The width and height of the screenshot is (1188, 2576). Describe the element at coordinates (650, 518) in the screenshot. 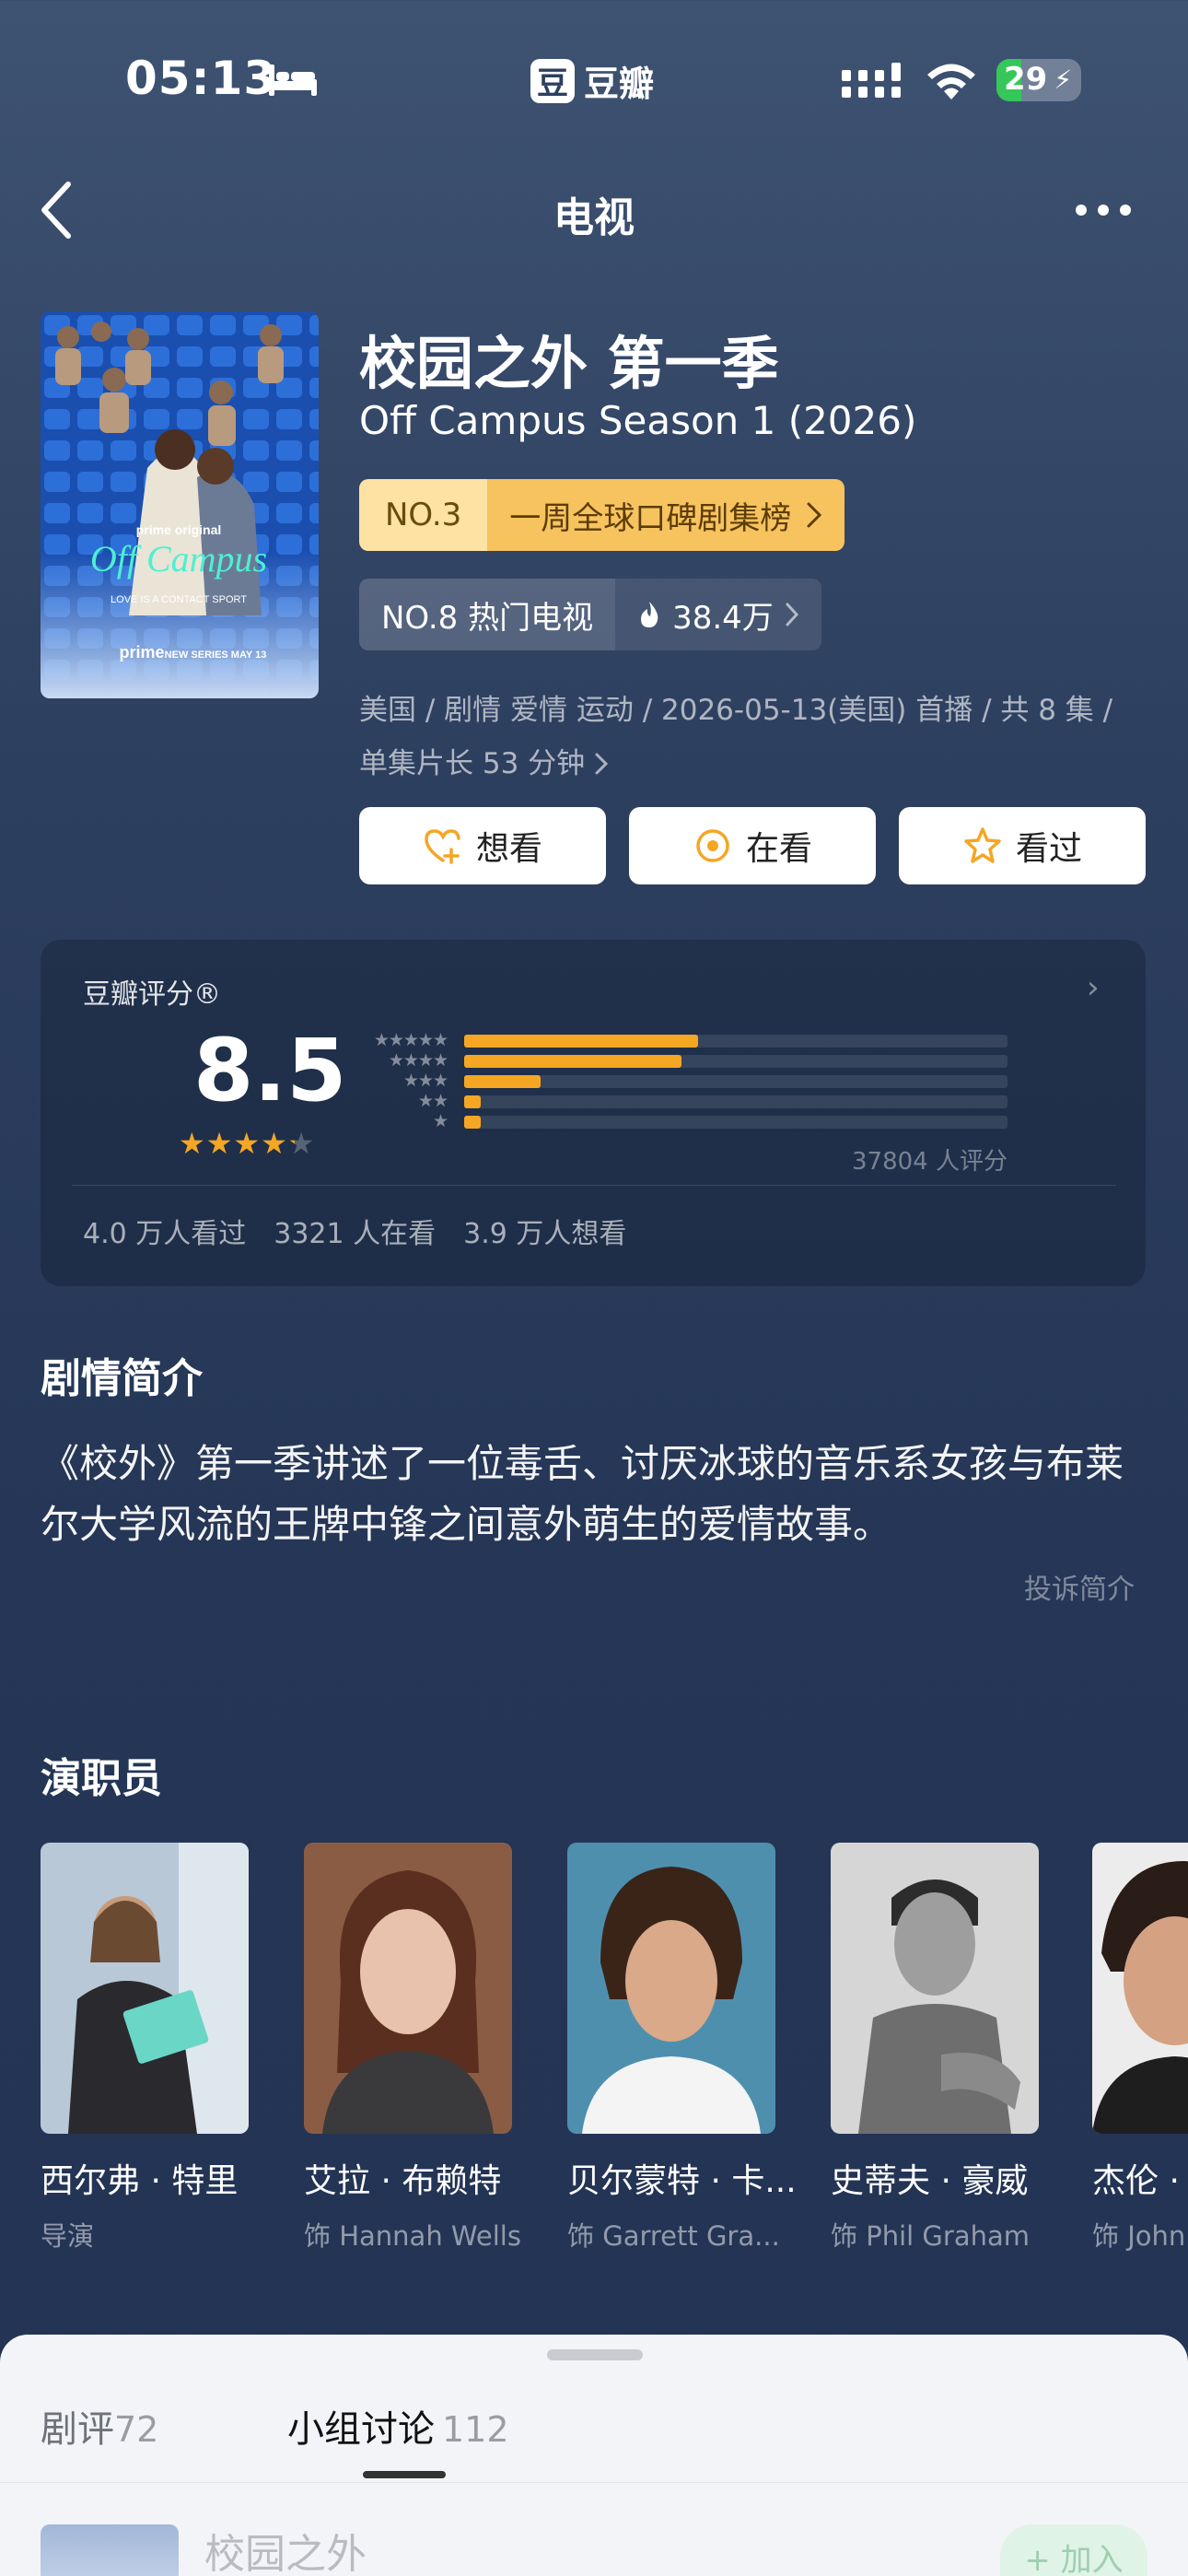

I see `rank1-label: 一周全球口碑剧集榜` at that location.